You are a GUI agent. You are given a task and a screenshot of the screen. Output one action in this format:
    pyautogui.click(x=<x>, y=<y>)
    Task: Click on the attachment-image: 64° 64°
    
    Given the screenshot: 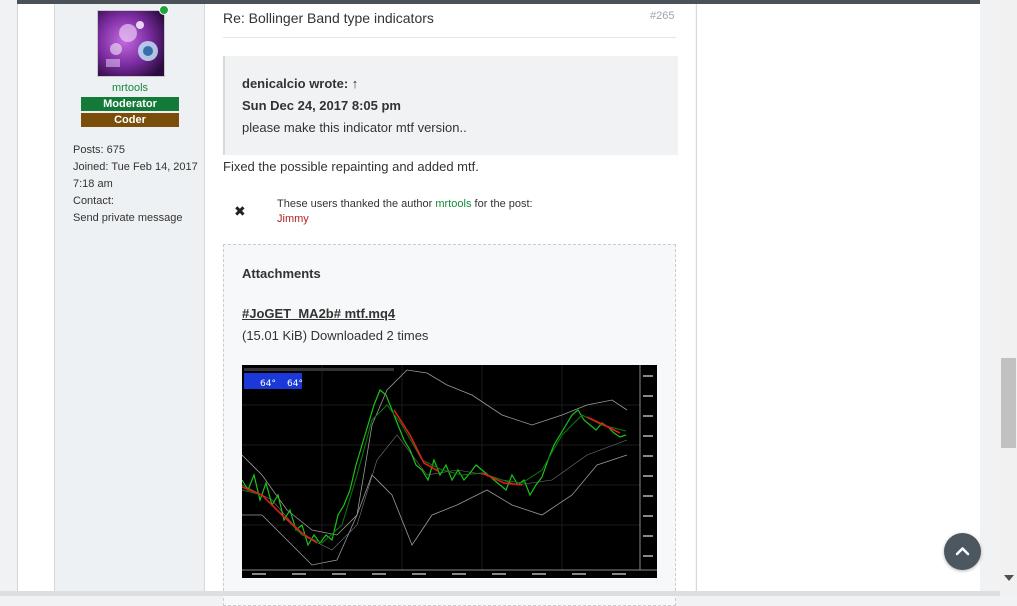 What is the action you would take?
    pyautogui.click(x=449, y=471)
    